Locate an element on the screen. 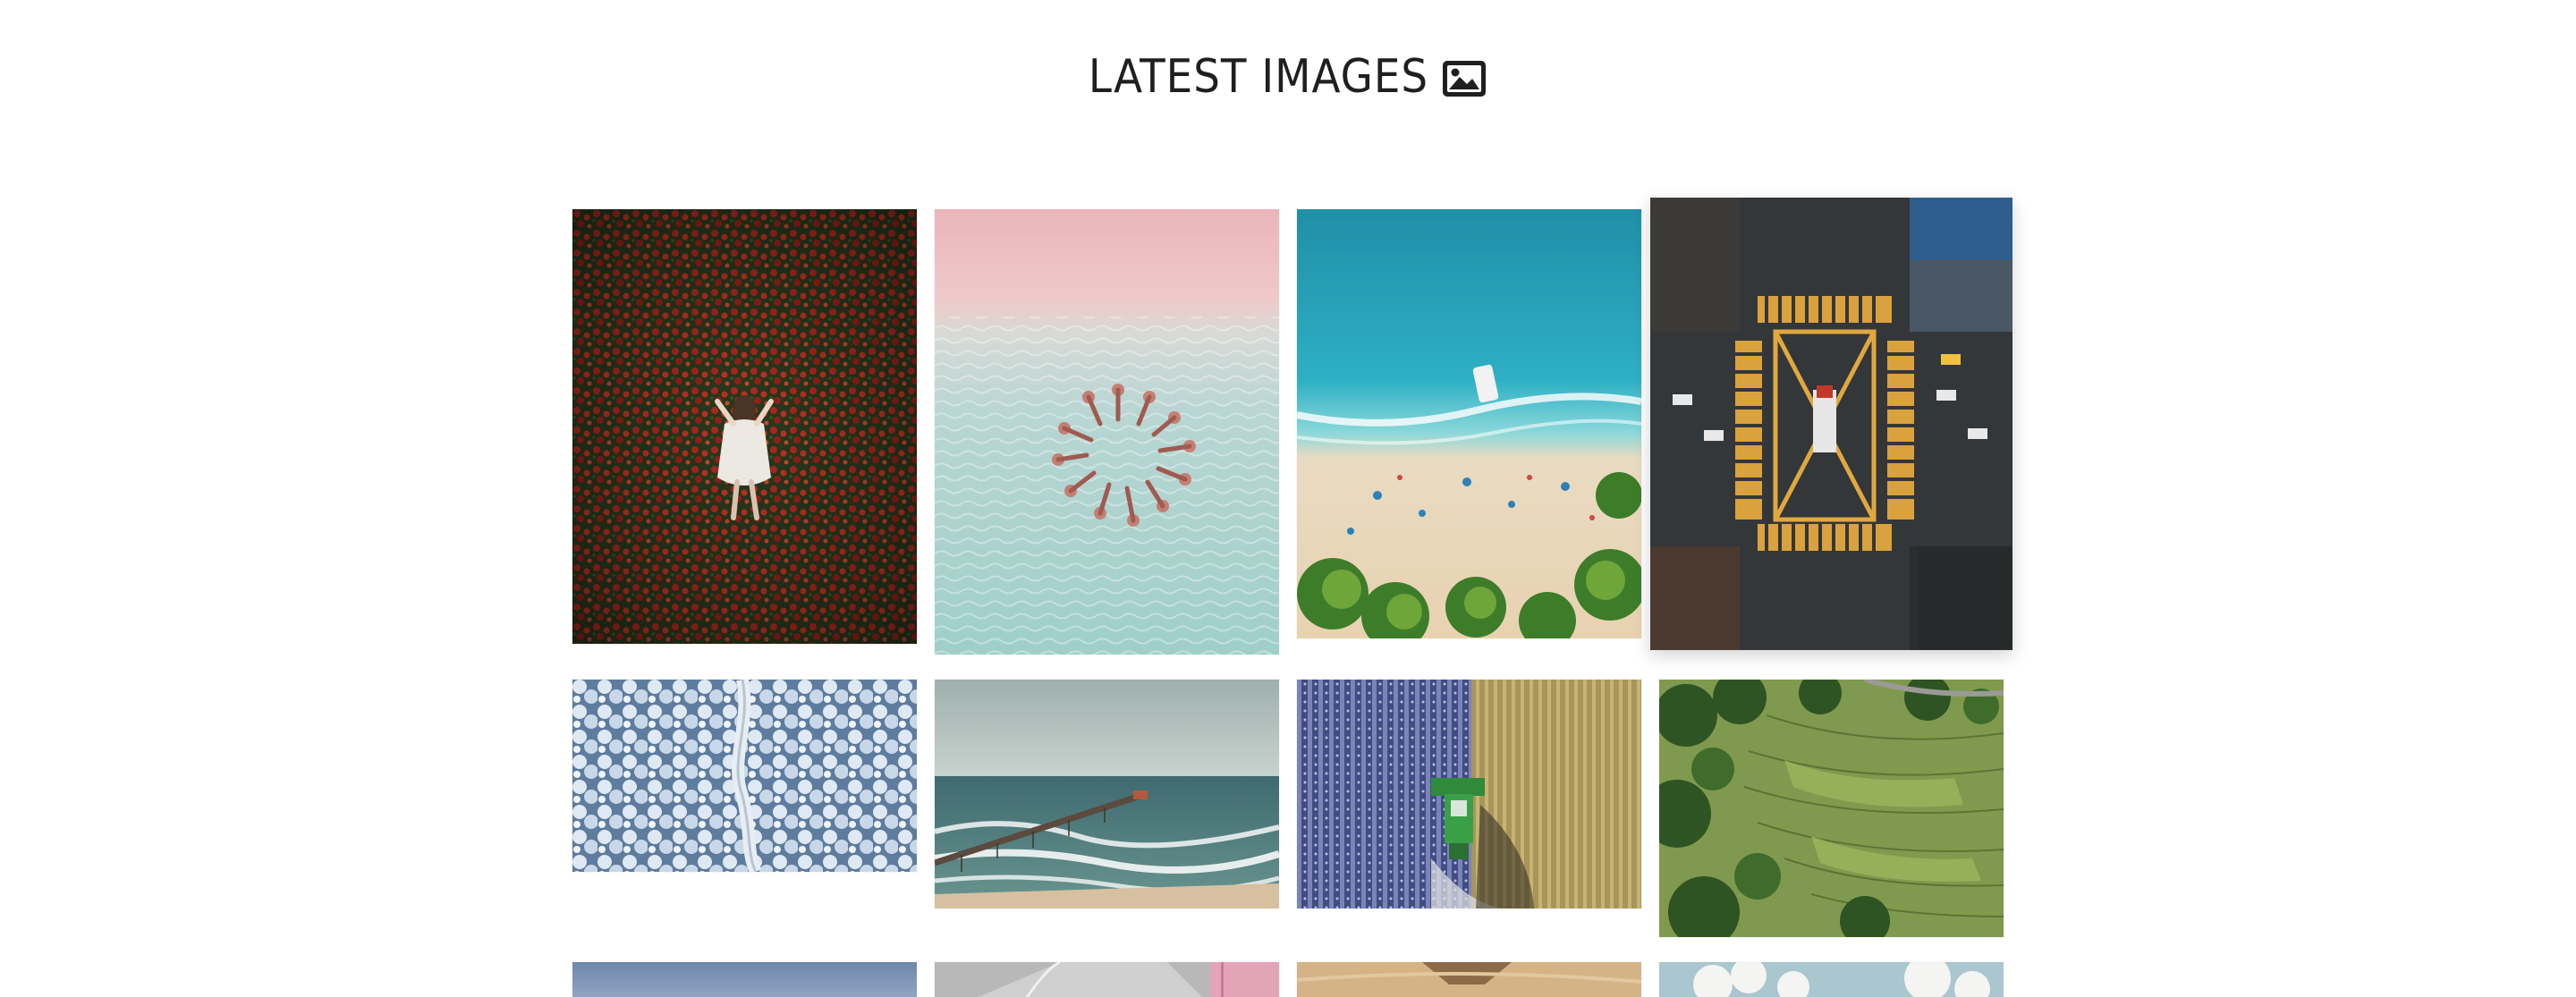  gallery-image-coast-clouds is located at coordinates (1831, 979).